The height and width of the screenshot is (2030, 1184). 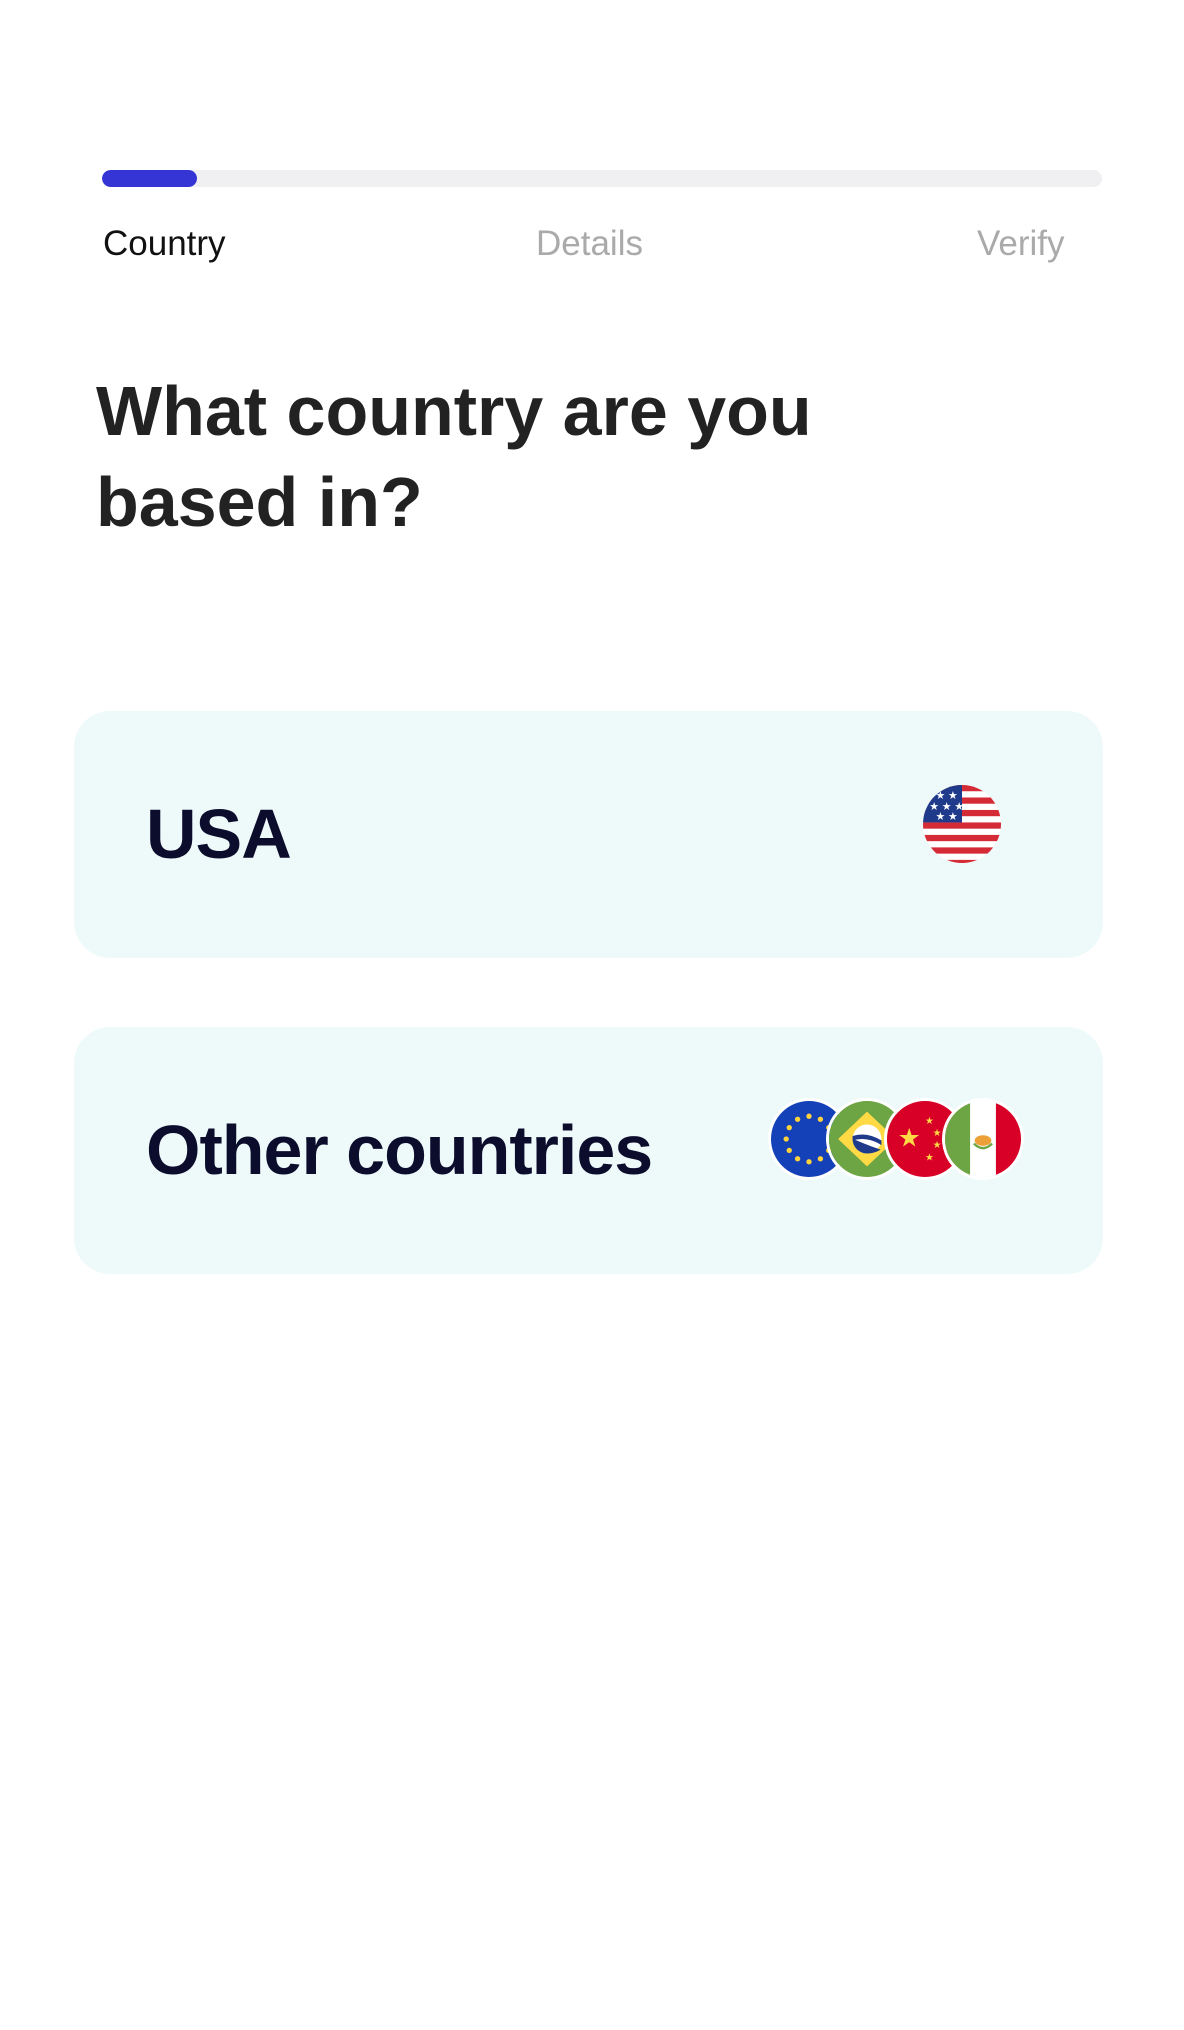 I want to click on option-other-countries-label: Other countries, so click(x=399, y=1150).